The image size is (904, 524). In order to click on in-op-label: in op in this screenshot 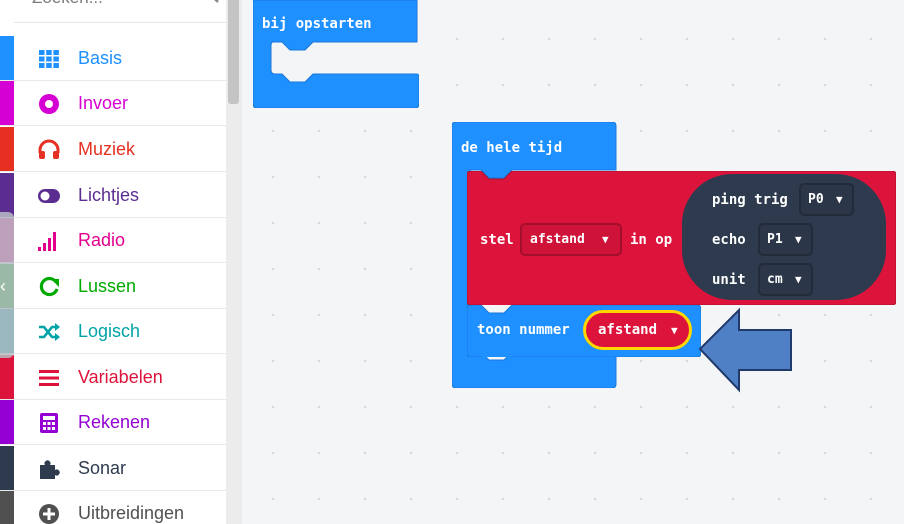, I will do `click(651, 240)`.